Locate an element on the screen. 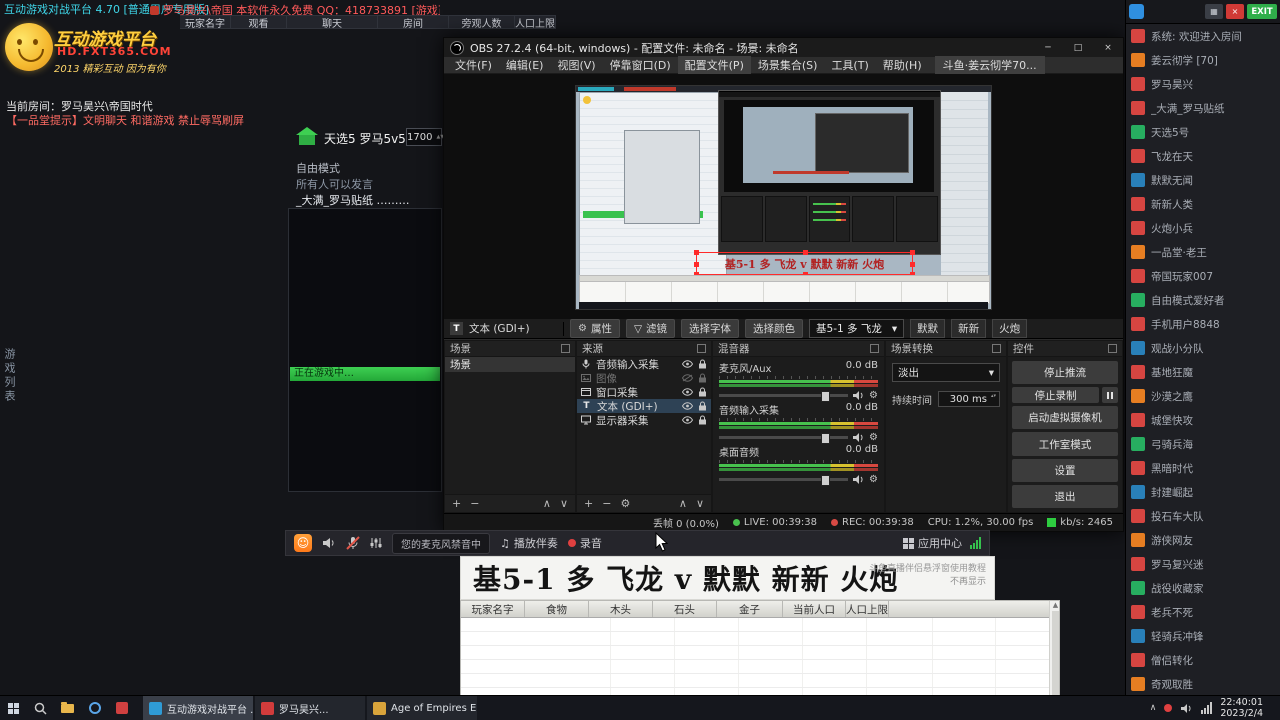 This screenshot has width=1280, height=720. viewer-list-item: 轻骑兵冲锋 is located at coordinates (1203, 636).